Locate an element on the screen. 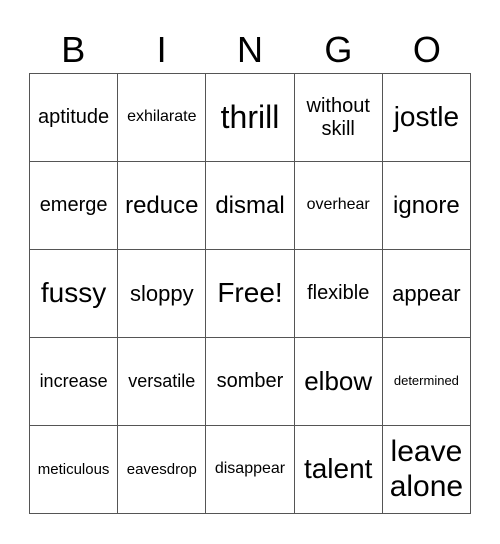 This screenshot has height=544, width=500. bingo-cell: exhilarate is located at coordinates (162, 118).